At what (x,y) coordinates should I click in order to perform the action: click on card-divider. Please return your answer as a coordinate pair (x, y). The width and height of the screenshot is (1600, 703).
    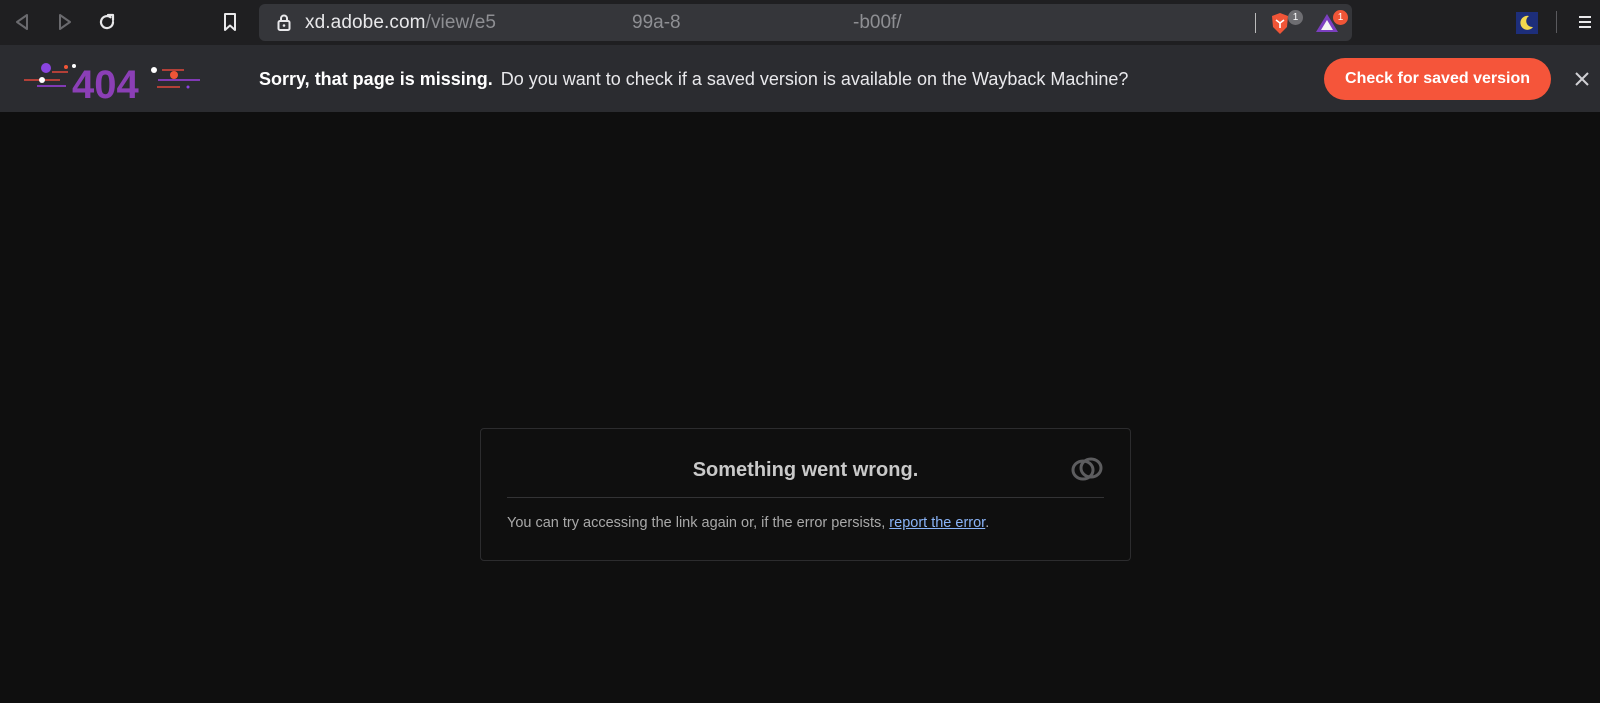
    Looking at the image, I should click on (805, 497).